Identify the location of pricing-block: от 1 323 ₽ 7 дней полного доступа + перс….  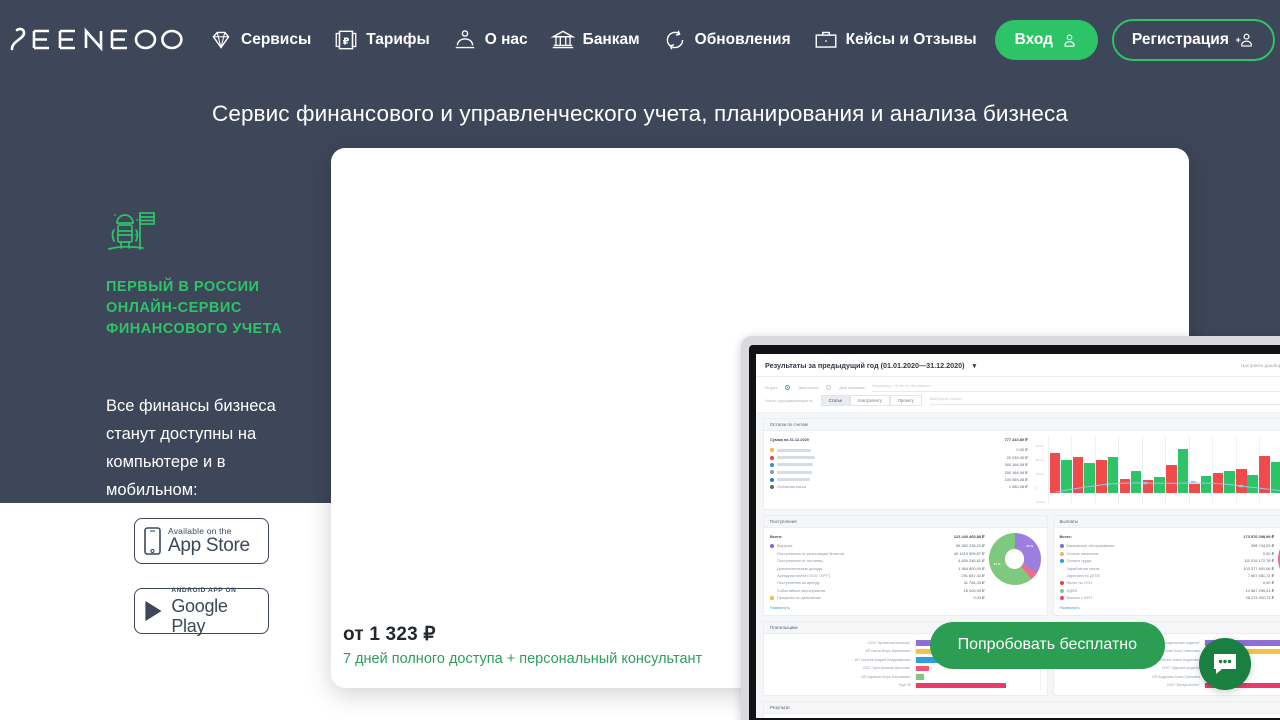
(522, 645).